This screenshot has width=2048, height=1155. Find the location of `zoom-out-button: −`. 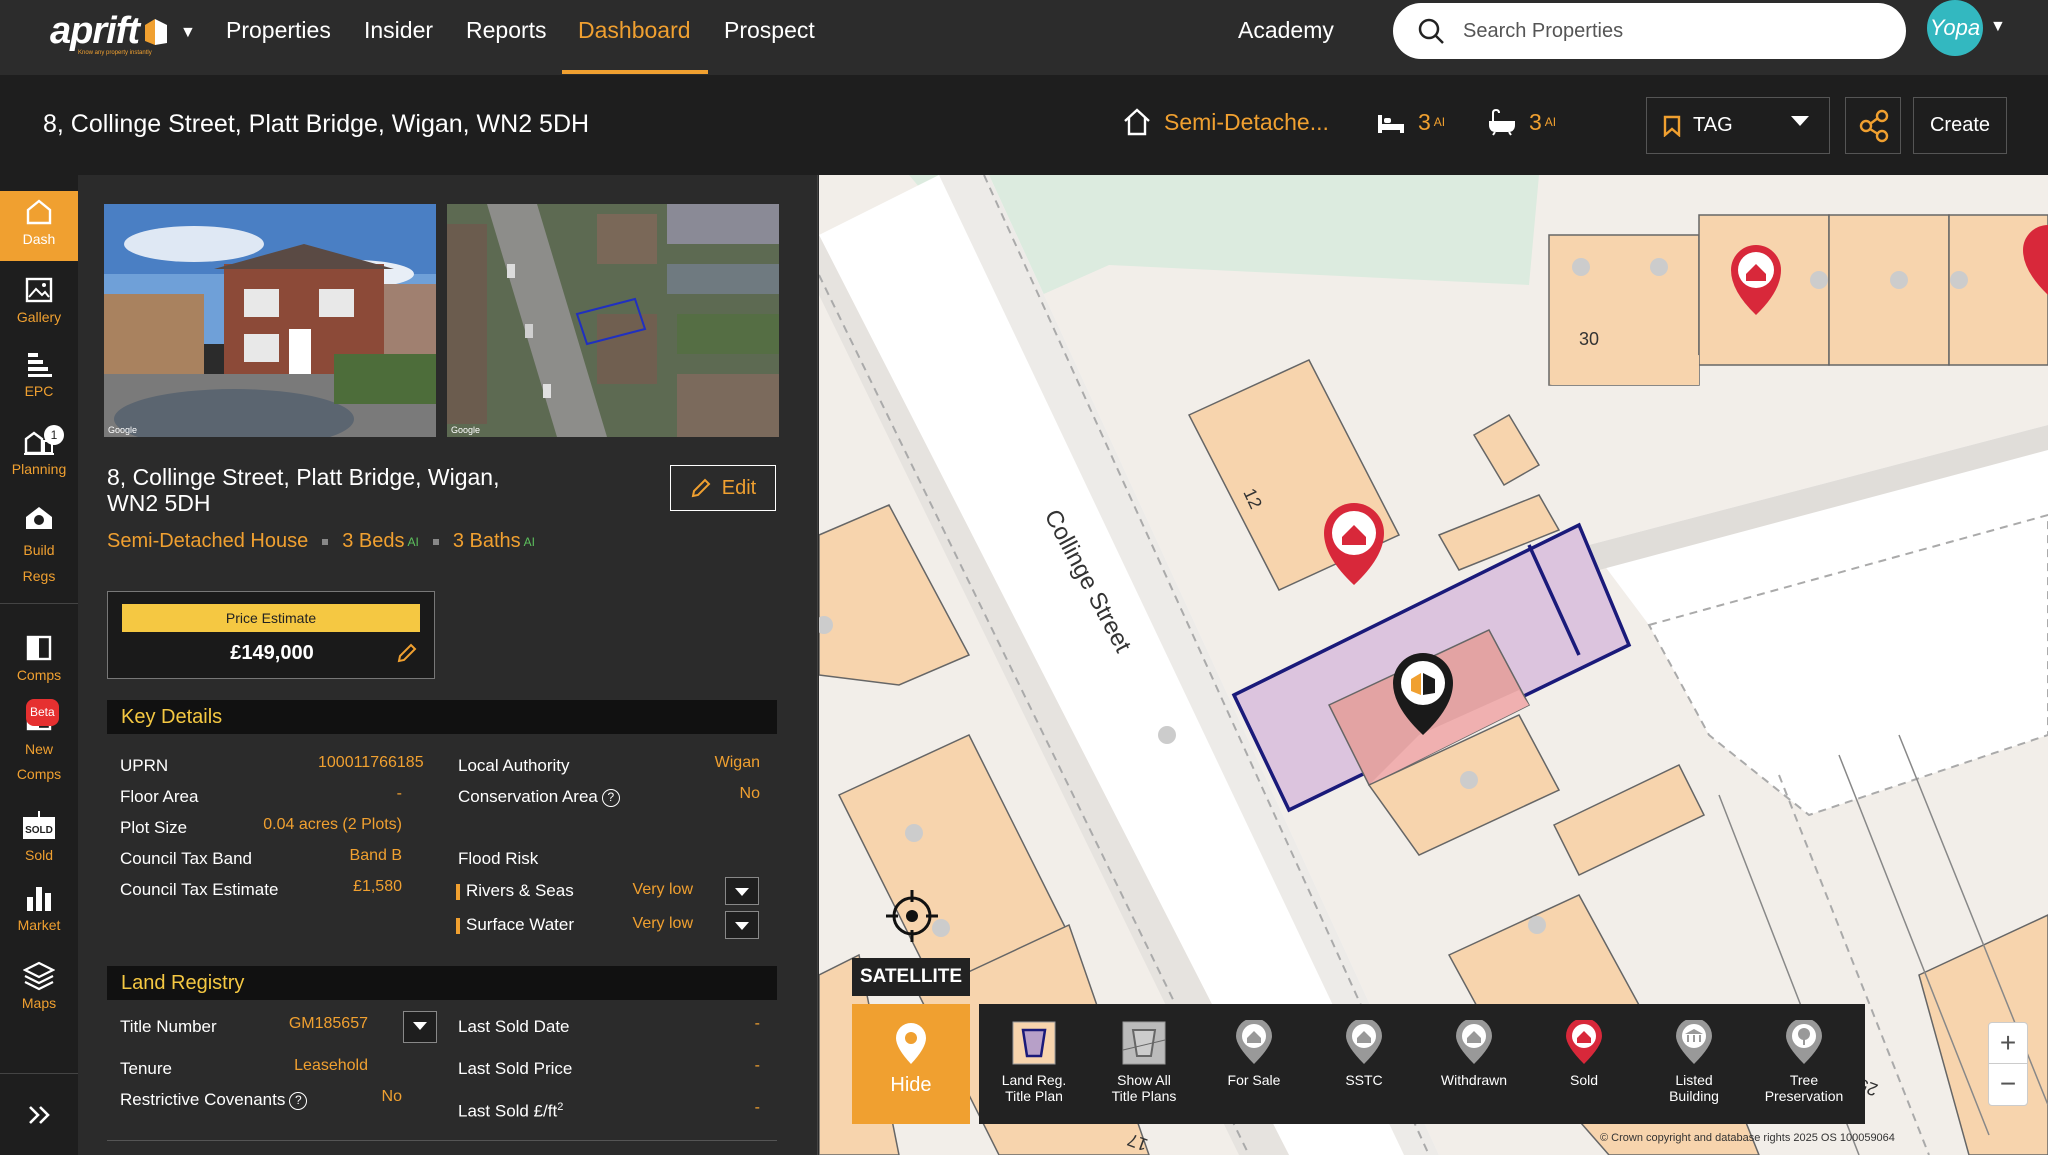

zoom-out-button: − is located at coordinates (2008, 1084).